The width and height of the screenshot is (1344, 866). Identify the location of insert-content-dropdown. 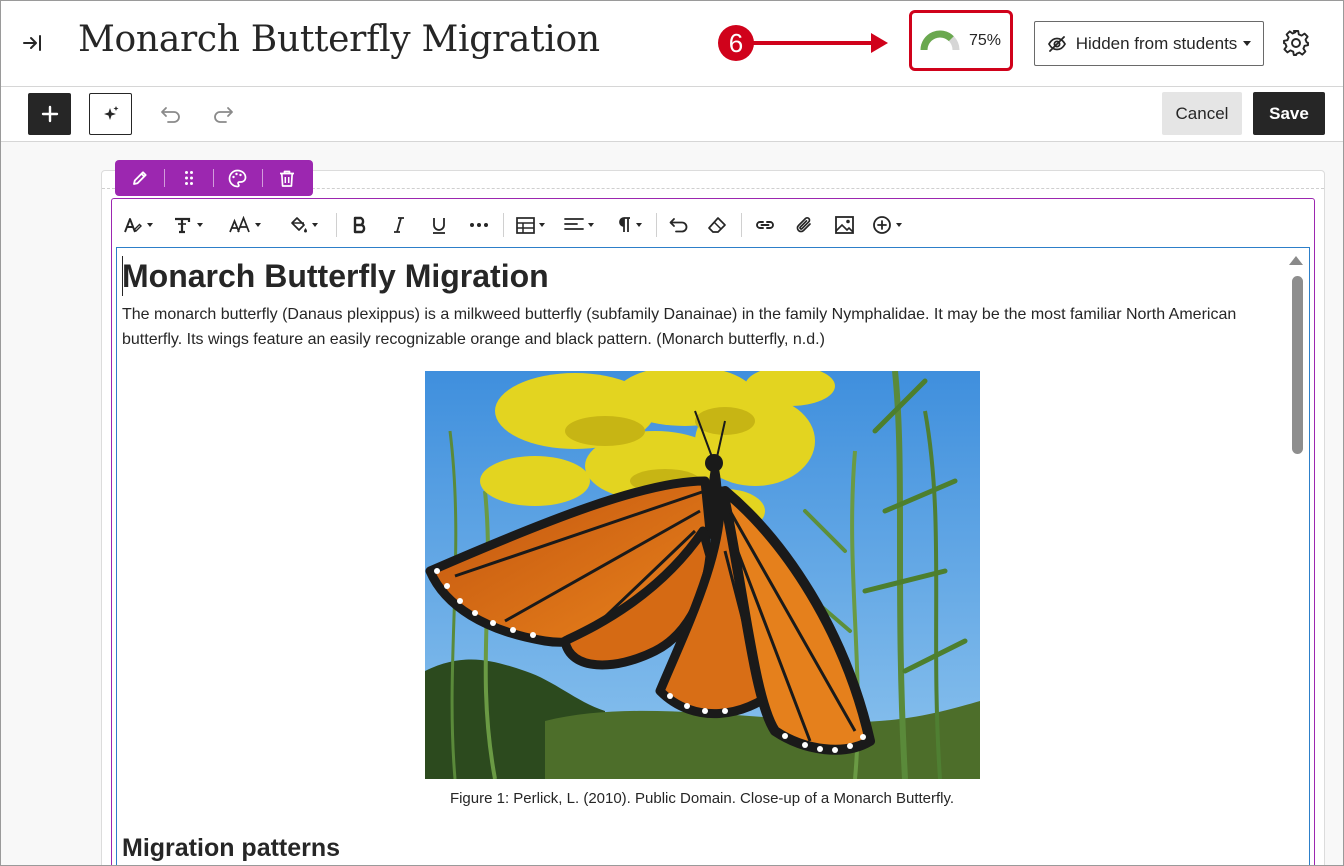
(887, 225).